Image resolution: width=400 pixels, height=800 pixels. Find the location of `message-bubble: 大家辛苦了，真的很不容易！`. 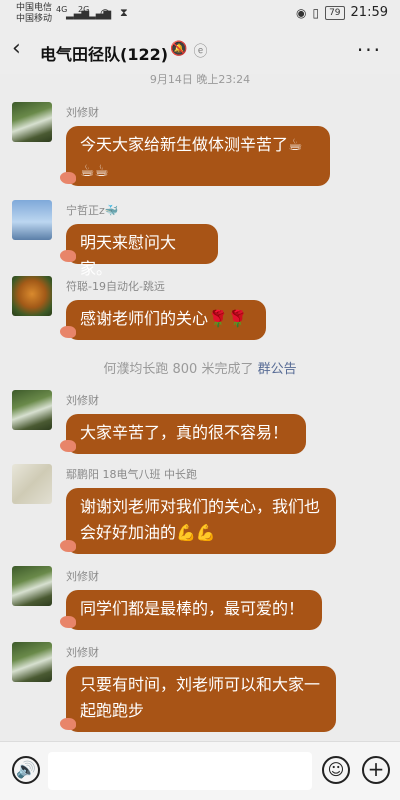

message-bubble: 大家辛苦了，真的很不容易！ is located at coordinates (183, 434).